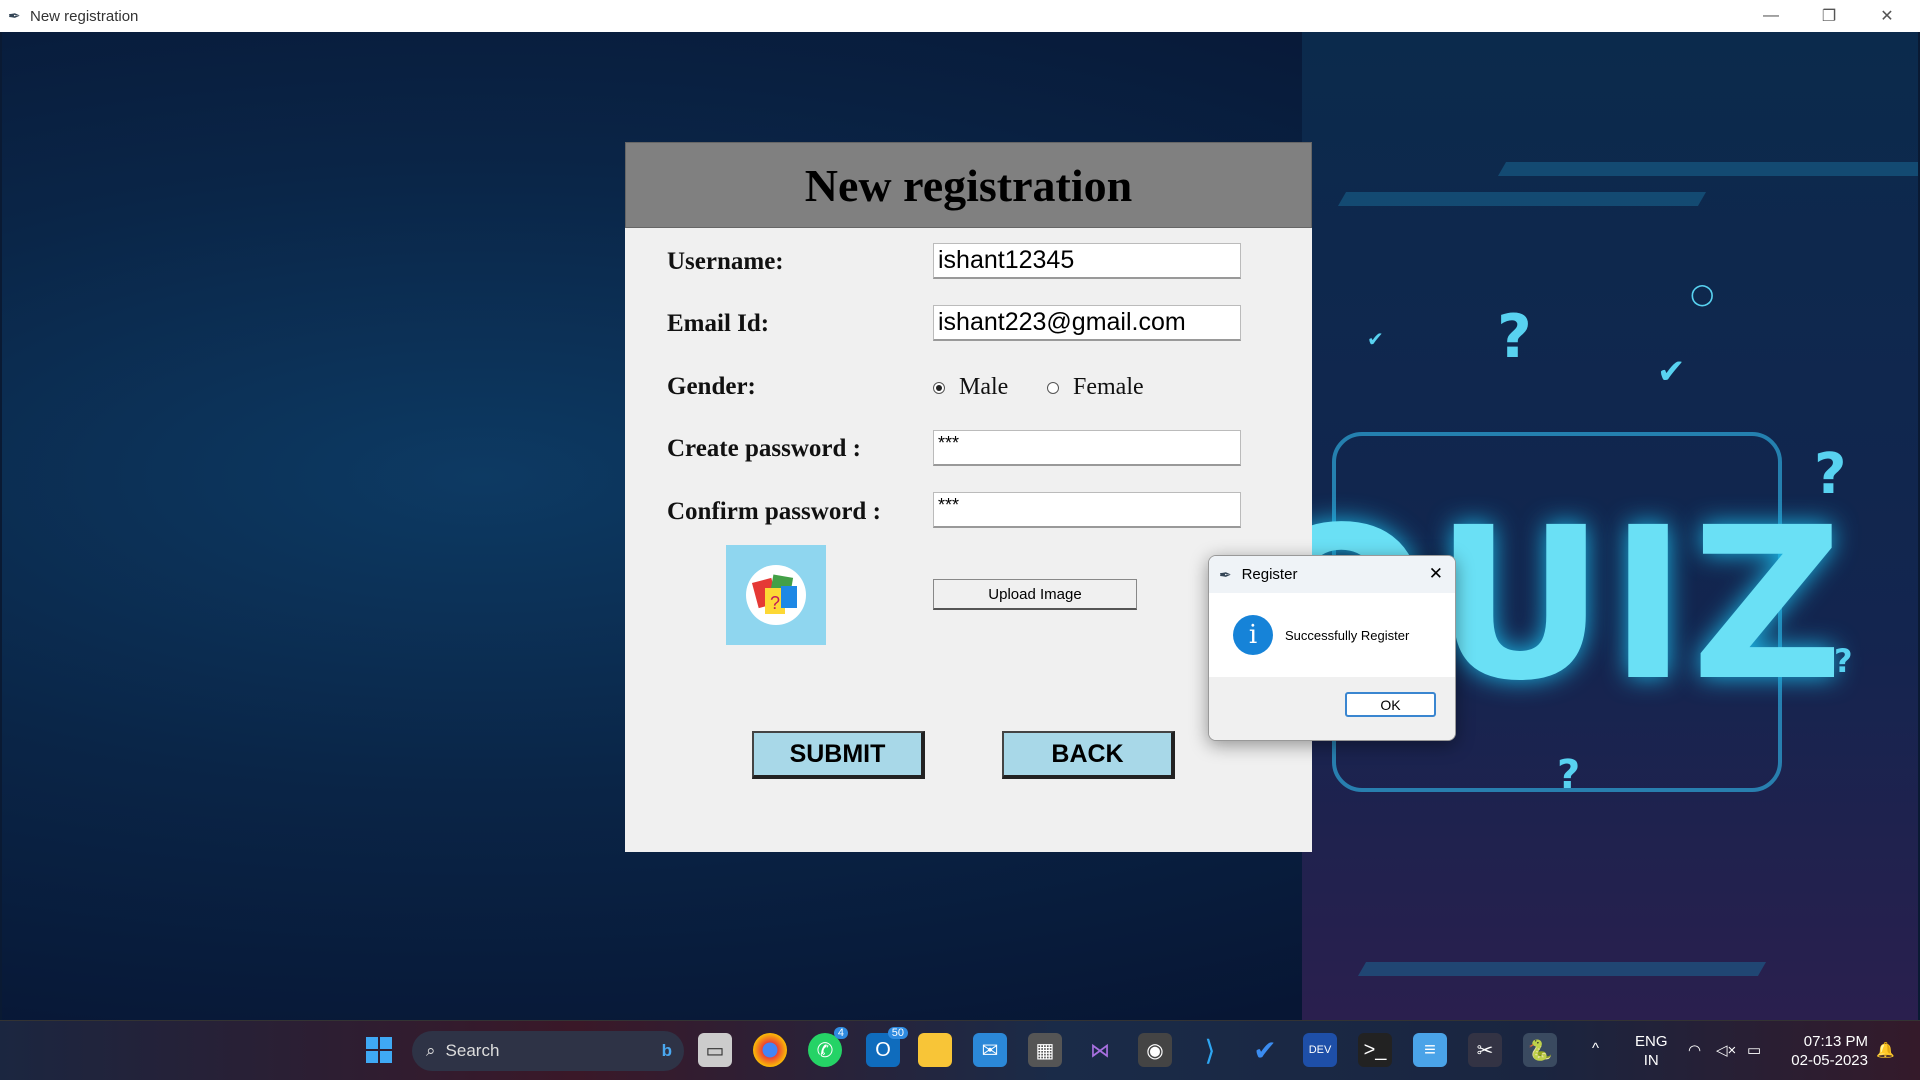  I want to click on chrome-icon, so click(770, 1050).